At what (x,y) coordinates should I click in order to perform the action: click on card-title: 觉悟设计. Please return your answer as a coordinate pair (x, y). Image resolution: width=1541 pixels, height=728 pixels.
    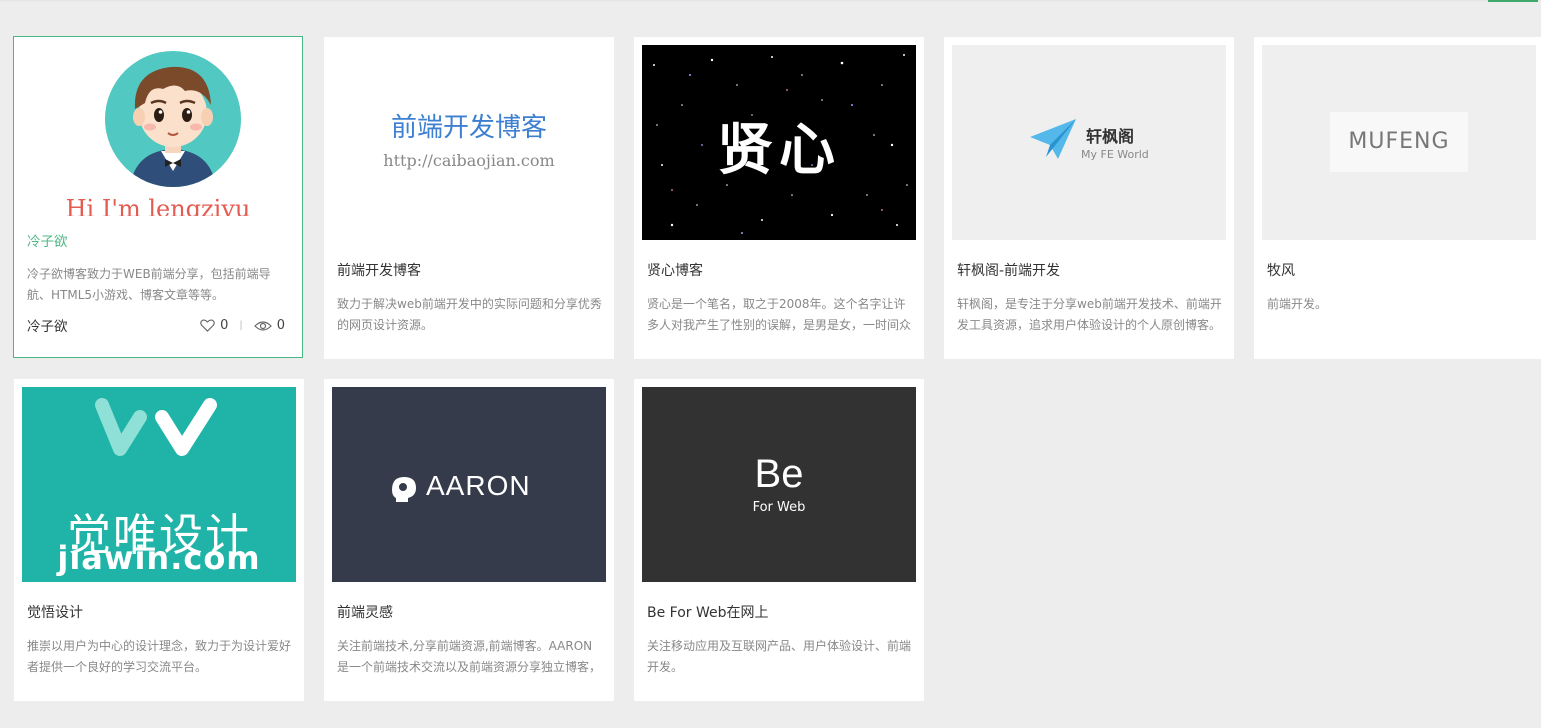
    Looking at the image, I should click on (55, 612).